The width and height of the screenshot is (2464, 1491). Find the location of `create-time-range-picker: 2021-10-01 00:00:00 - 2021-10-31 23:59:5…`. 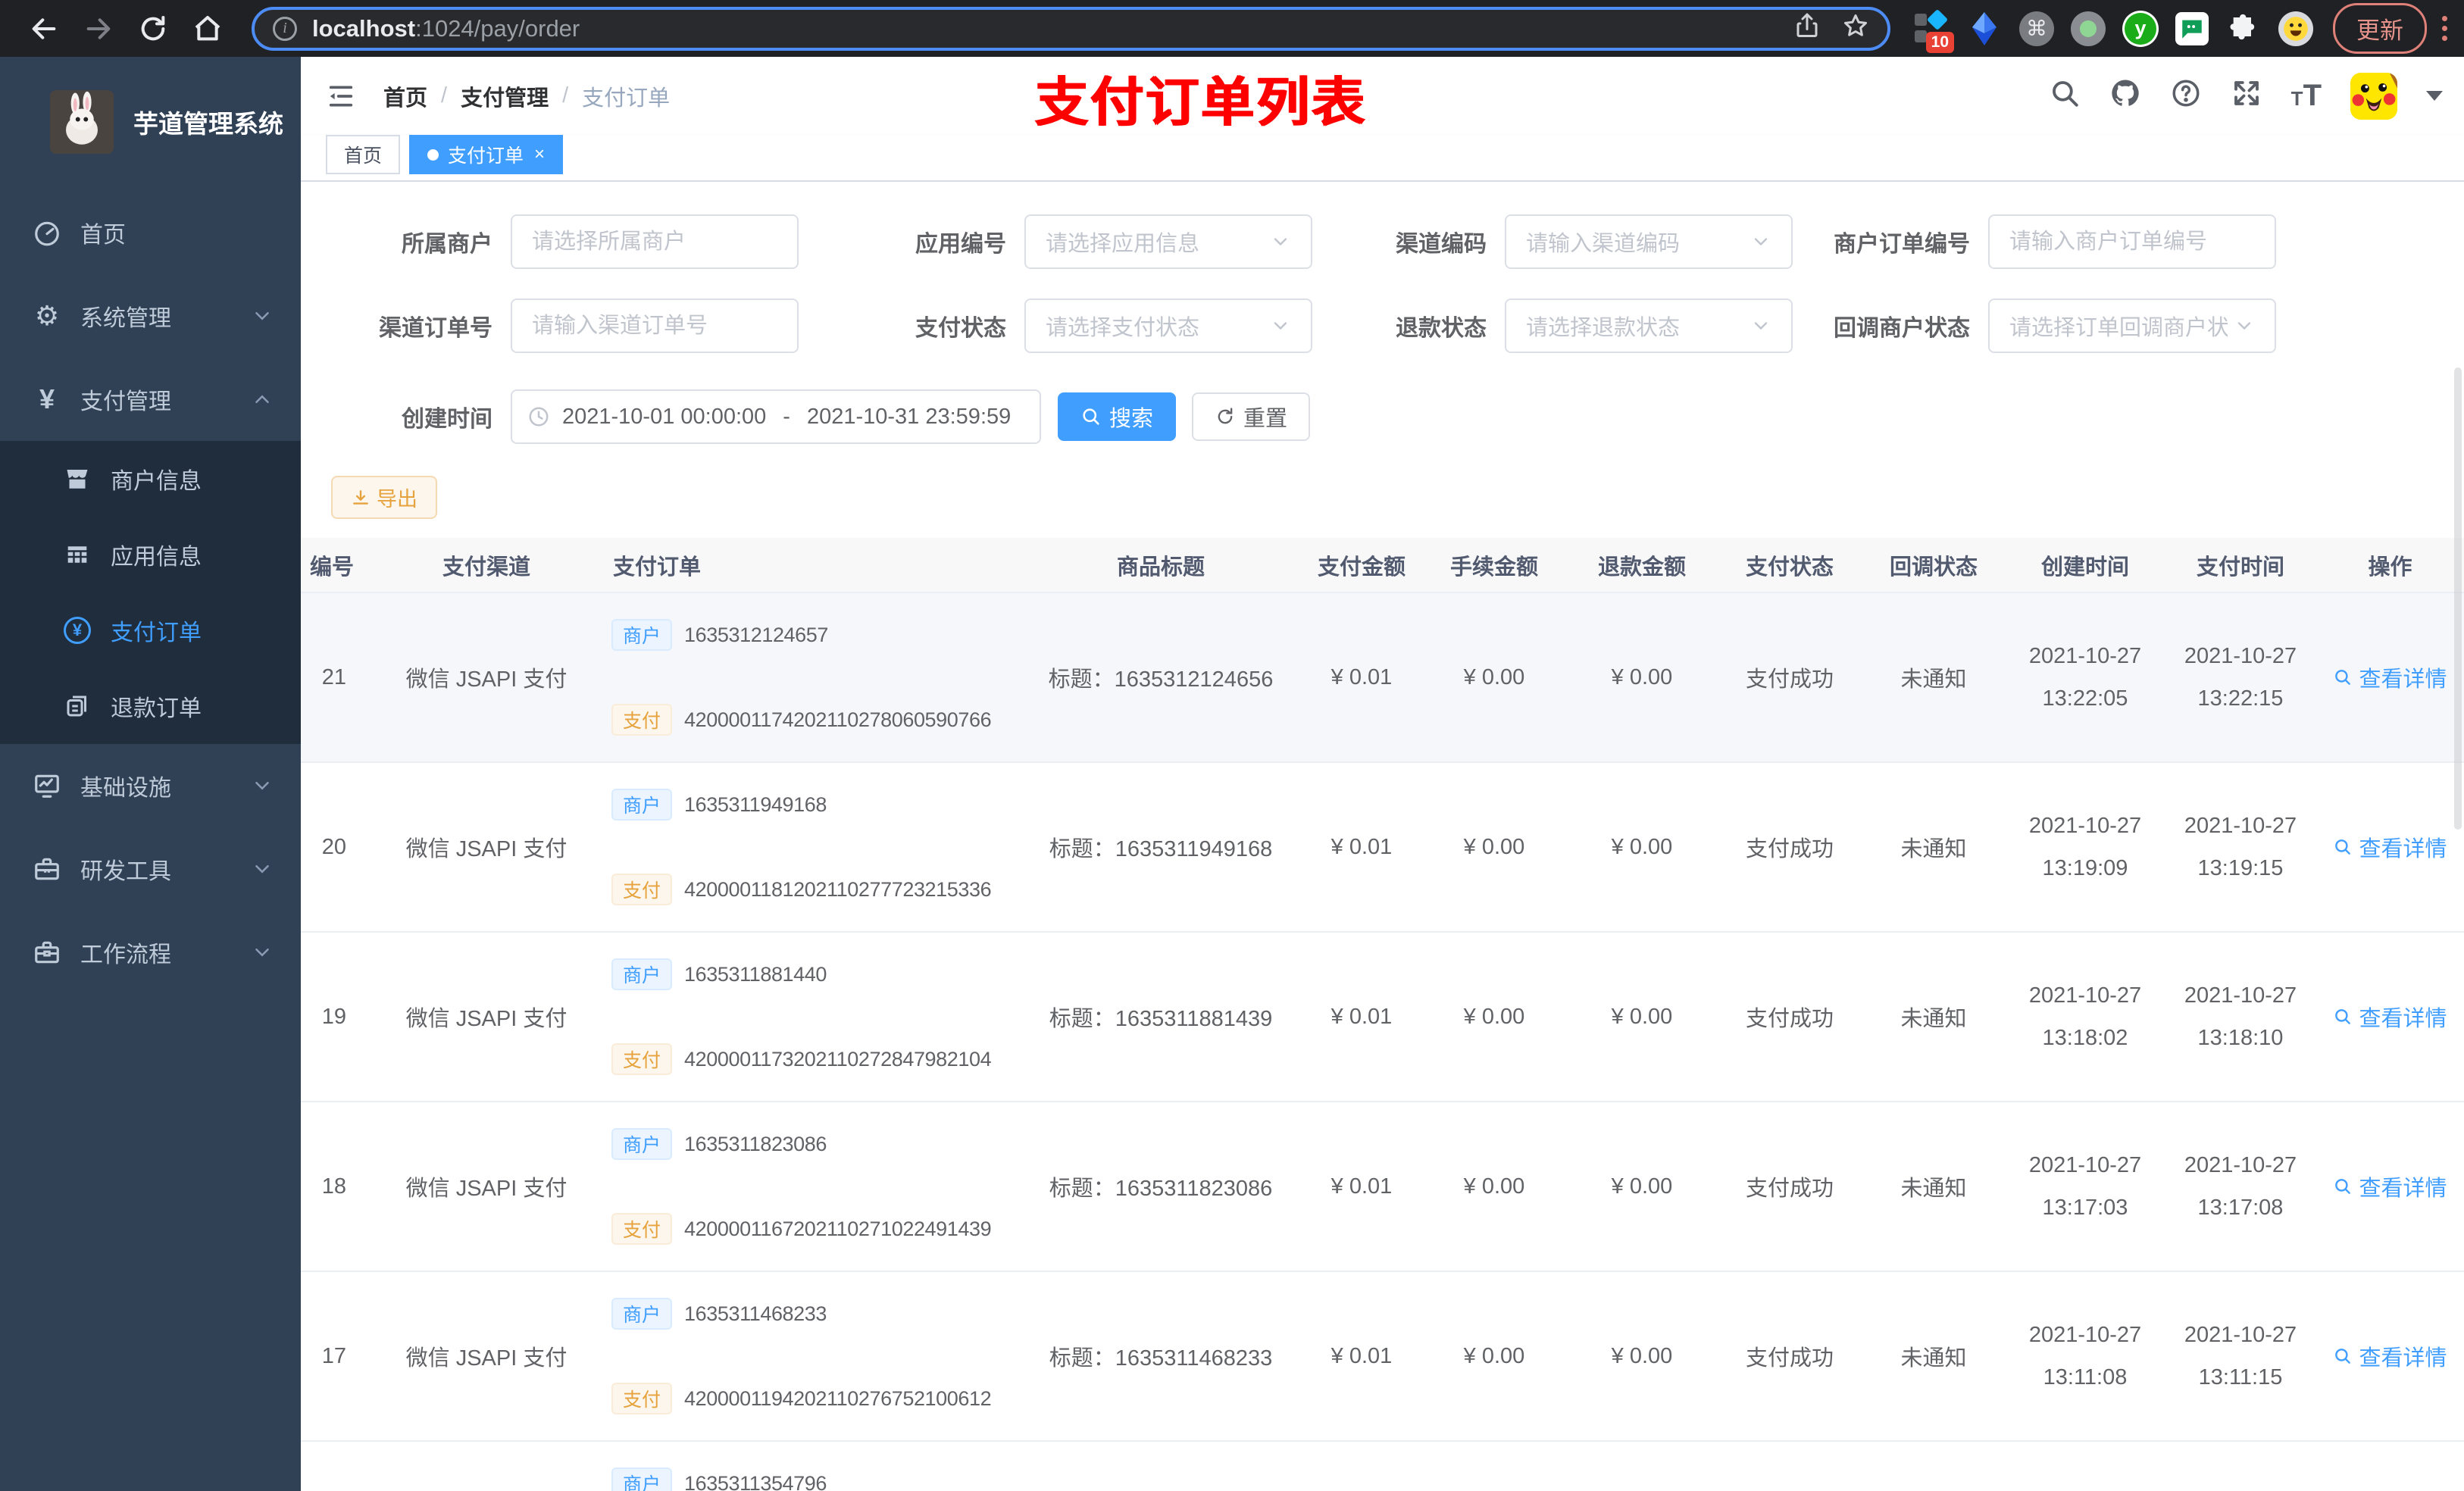

create-time-range-picker: 2021-10-01 00:00:00 - 2021-10-31 23:59:5… is located at coordinates (776, 416).